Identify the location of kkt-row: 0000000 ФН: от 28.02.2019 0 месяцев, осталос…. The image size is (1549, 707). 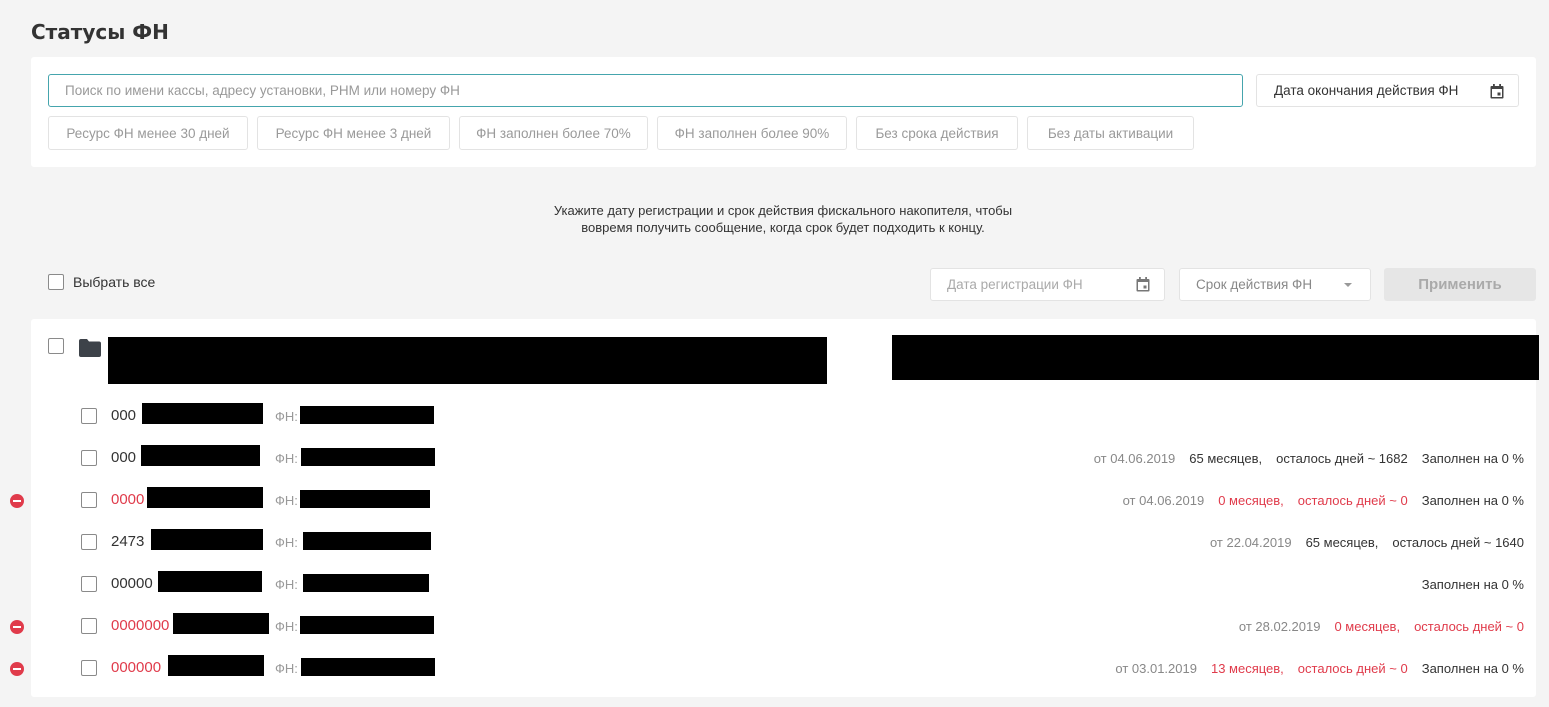
(773, 626).